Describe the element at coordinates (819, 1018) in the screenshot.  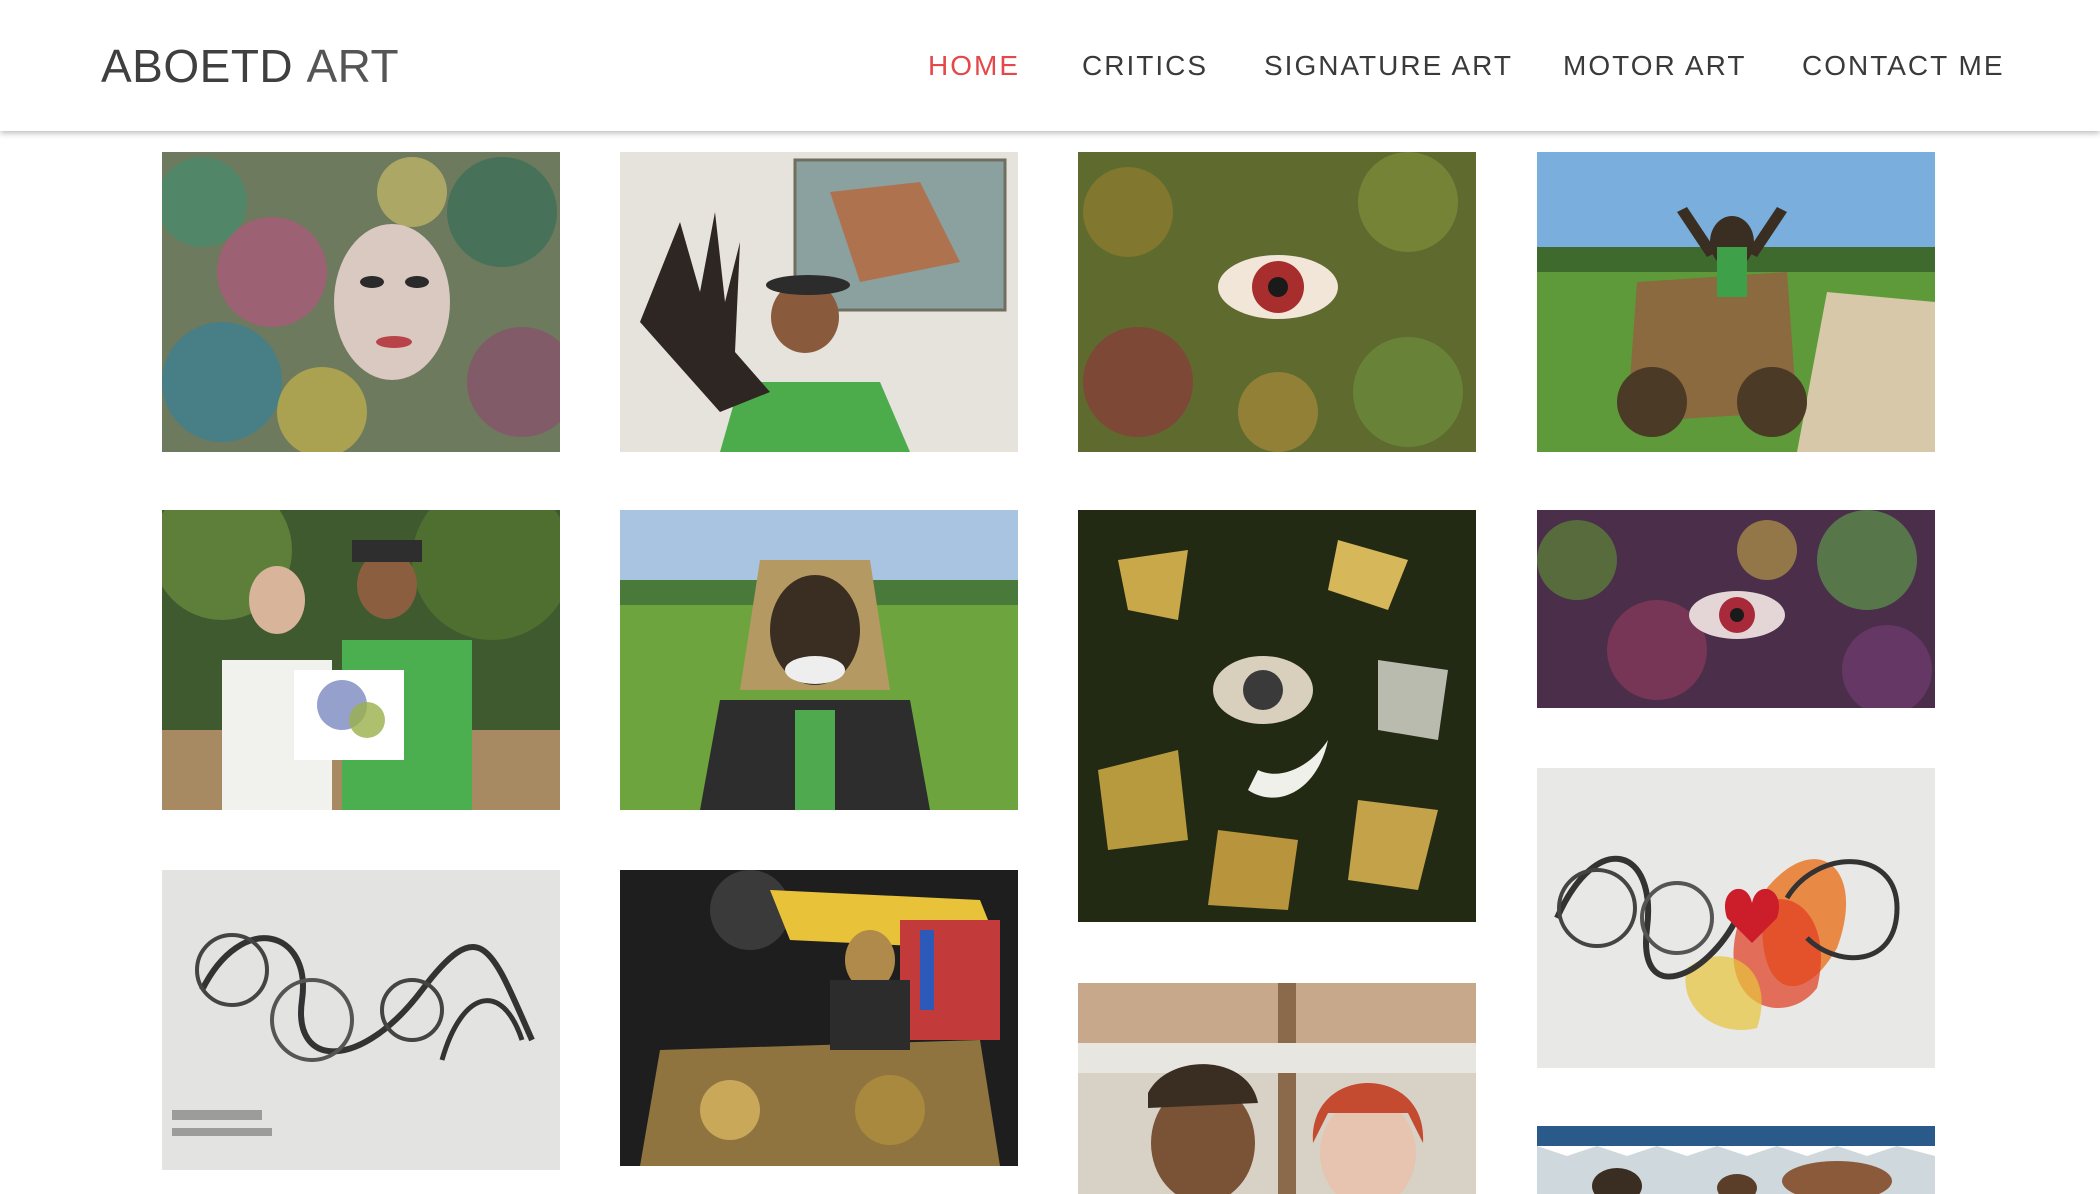
I see `gallery-image-gold-motorbike-event` at that location.